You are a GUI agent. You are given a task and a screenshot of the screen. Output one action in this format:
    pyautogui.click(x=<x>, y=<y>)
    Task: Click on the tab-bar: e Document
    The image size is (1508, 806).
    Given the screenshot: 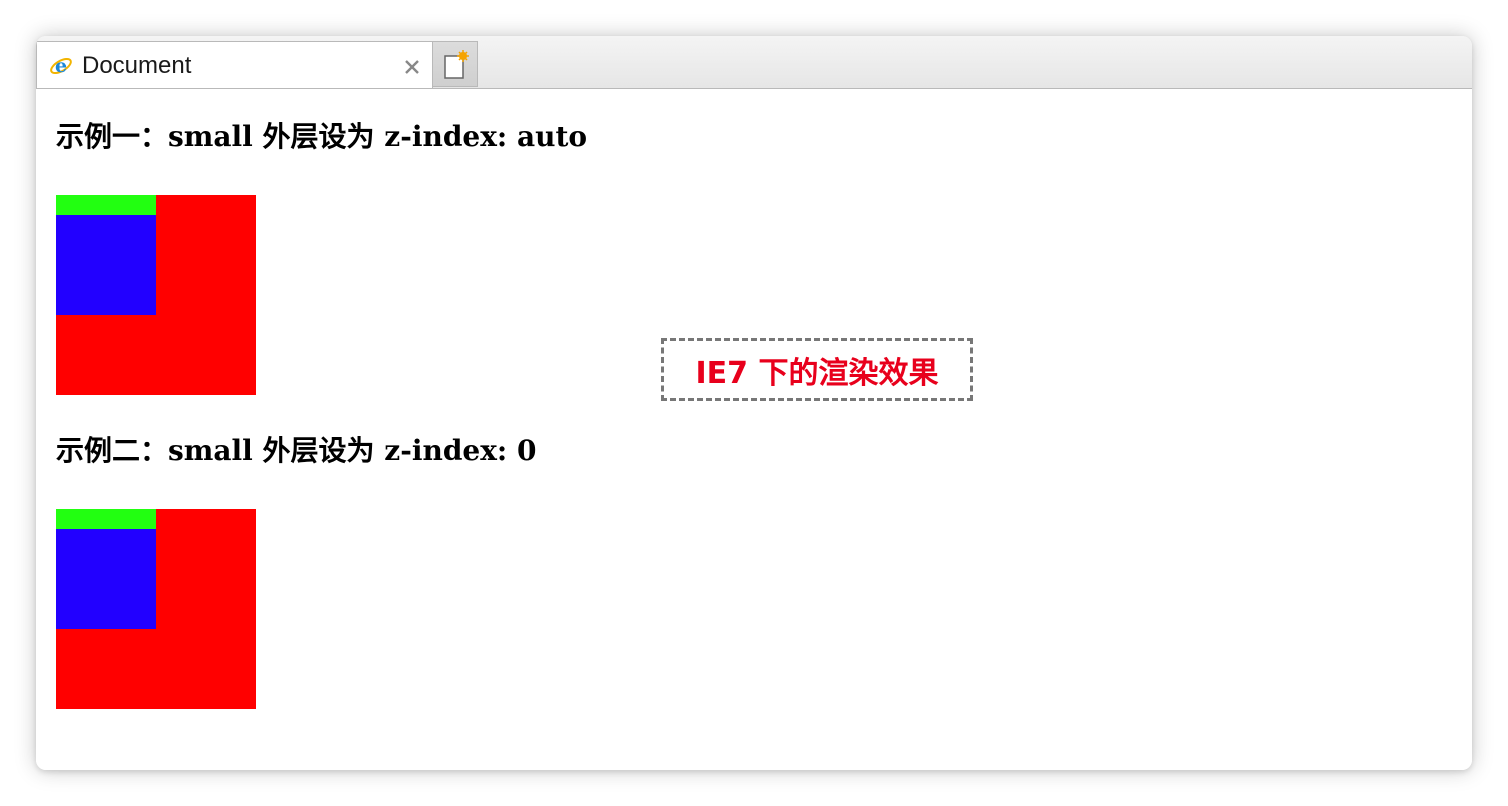 What is the action you would take?
    pyautogui.click(x=754, y=62)
    